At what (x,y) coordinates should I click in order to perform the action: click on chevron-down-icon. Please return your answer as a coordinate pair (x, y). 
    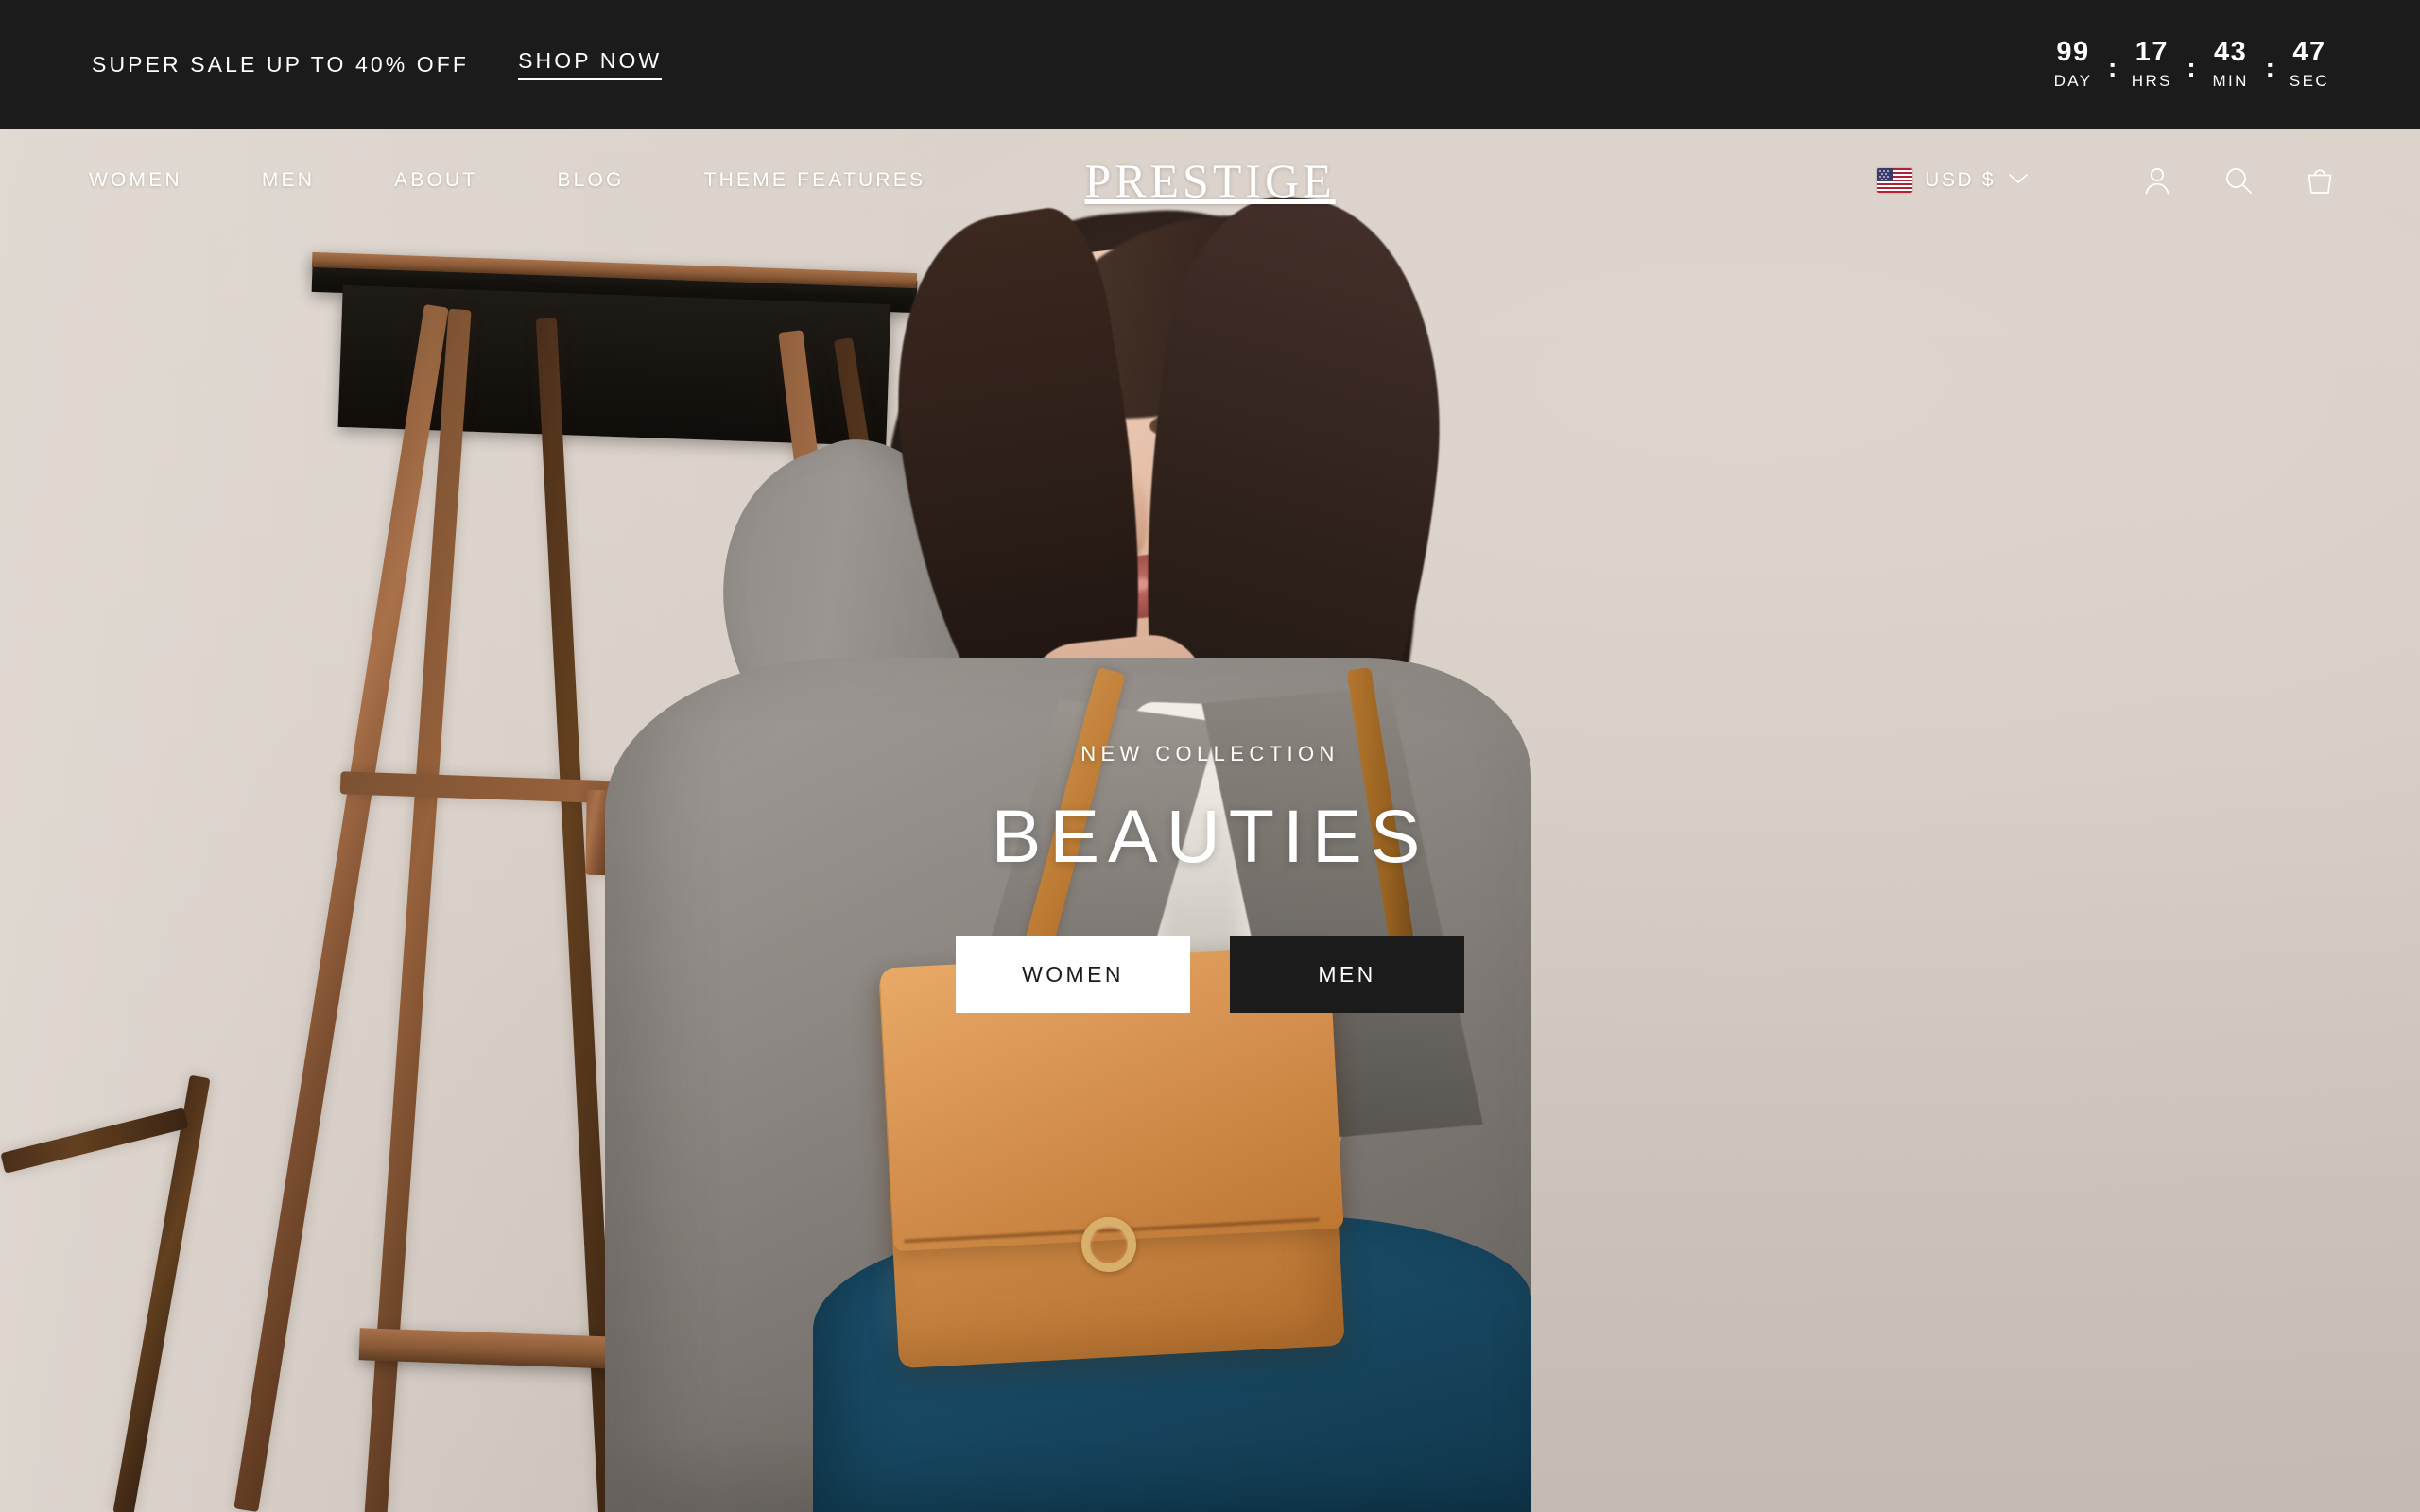
    Looking at the image, I should click on (2019, 181).